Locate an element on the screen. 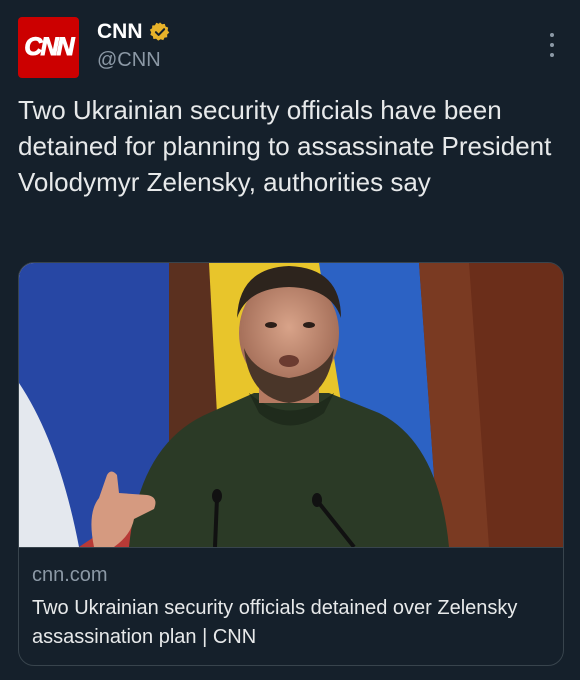 This screenshot has height=680, width=580. more-options-icon is located at coordinates (552, 45).